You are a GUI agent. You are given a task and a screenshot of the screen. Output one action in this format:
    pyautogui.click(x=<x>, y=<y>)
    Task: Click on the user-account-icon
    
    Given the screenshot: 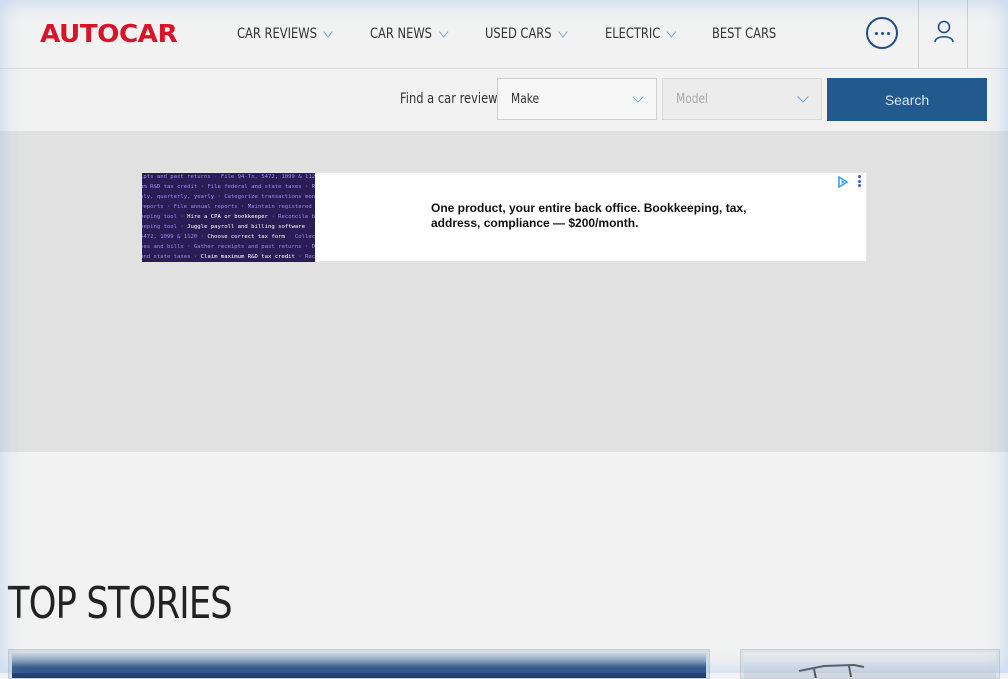 What is the action you would take?
    pyautogui.click(x=944, y=32)
    